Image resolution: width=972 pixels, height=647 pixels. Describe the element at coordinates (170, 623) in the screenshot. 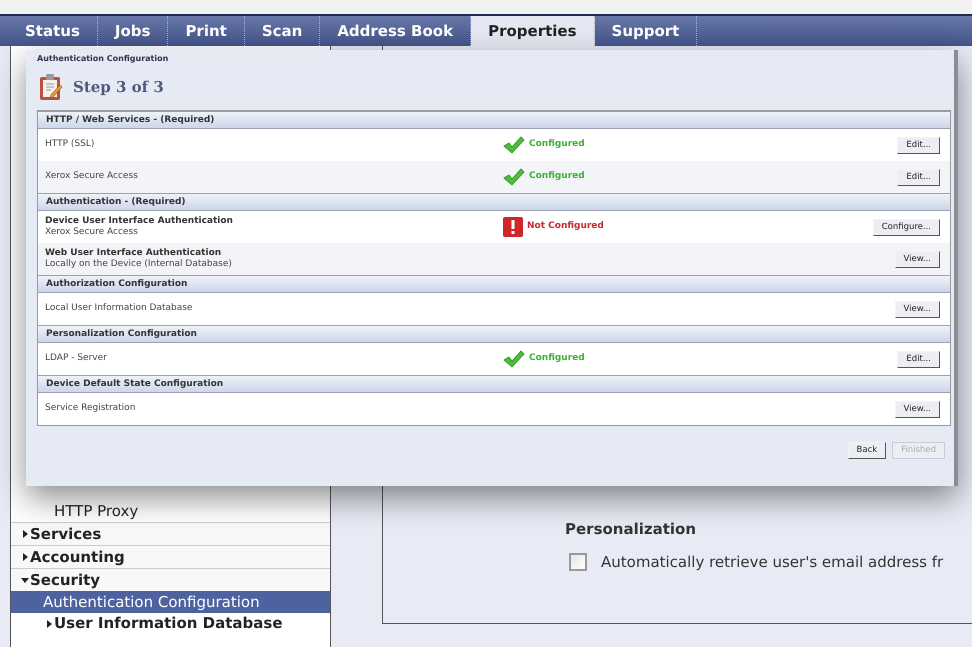

I see `sidebar-group: User Information Database` at that location.